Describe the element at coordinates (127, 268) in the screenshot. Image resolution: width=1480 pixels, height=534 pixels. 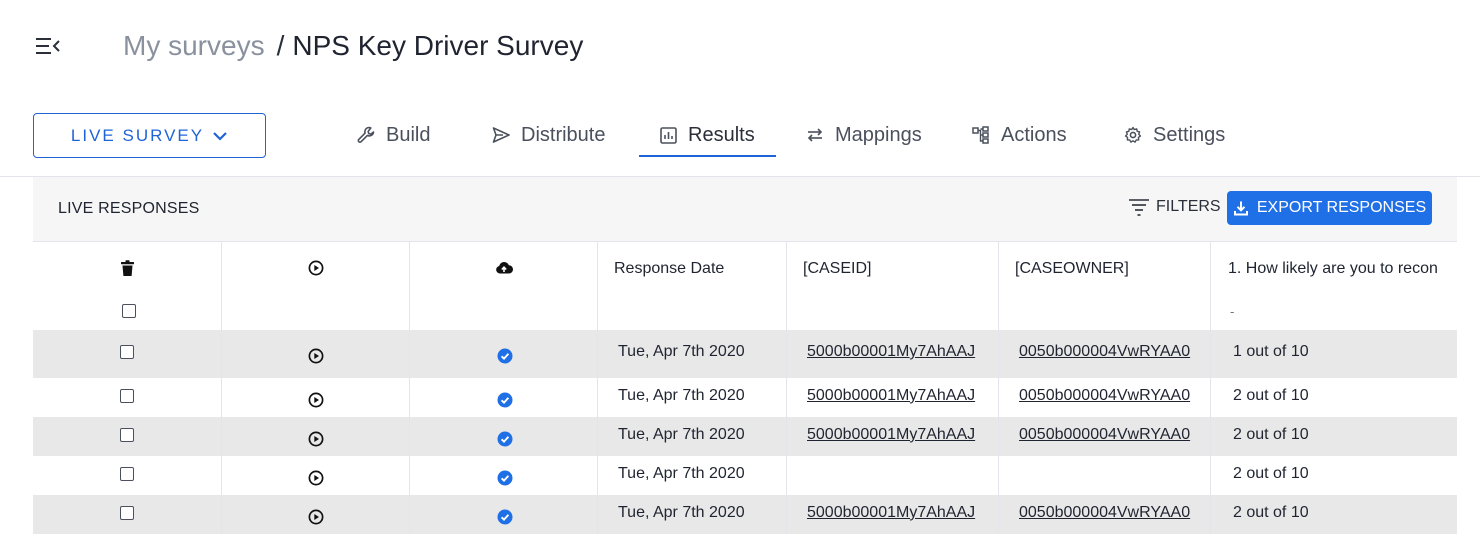
I see `trash-icon` at that location.